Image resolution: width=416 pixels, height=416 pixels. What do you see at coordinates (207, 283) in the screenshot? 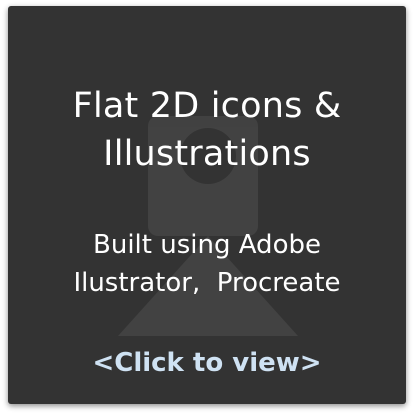
I see `card-subtitle-line-2: Ilustrator, Procreate` at bounding box center [207, 283].